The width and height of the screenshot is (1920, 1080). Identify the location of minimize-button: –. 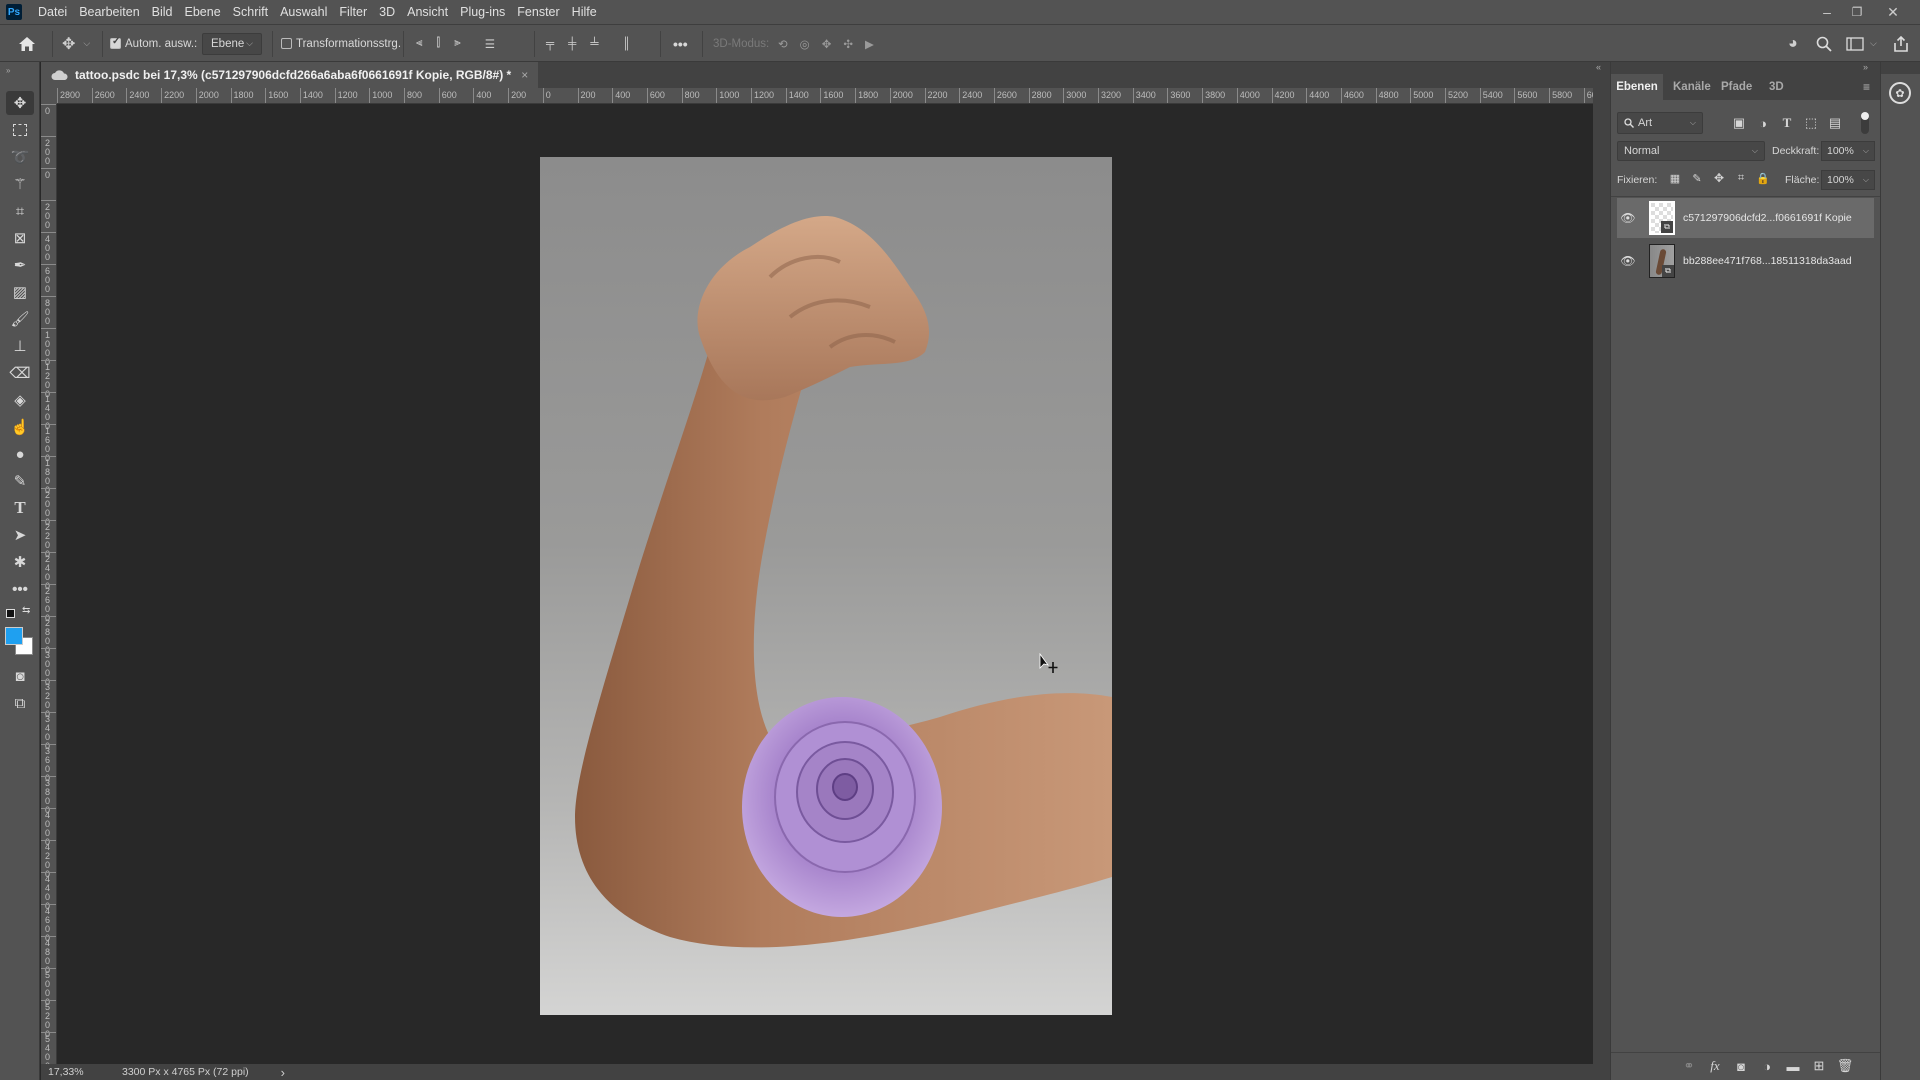
(1827, 12).